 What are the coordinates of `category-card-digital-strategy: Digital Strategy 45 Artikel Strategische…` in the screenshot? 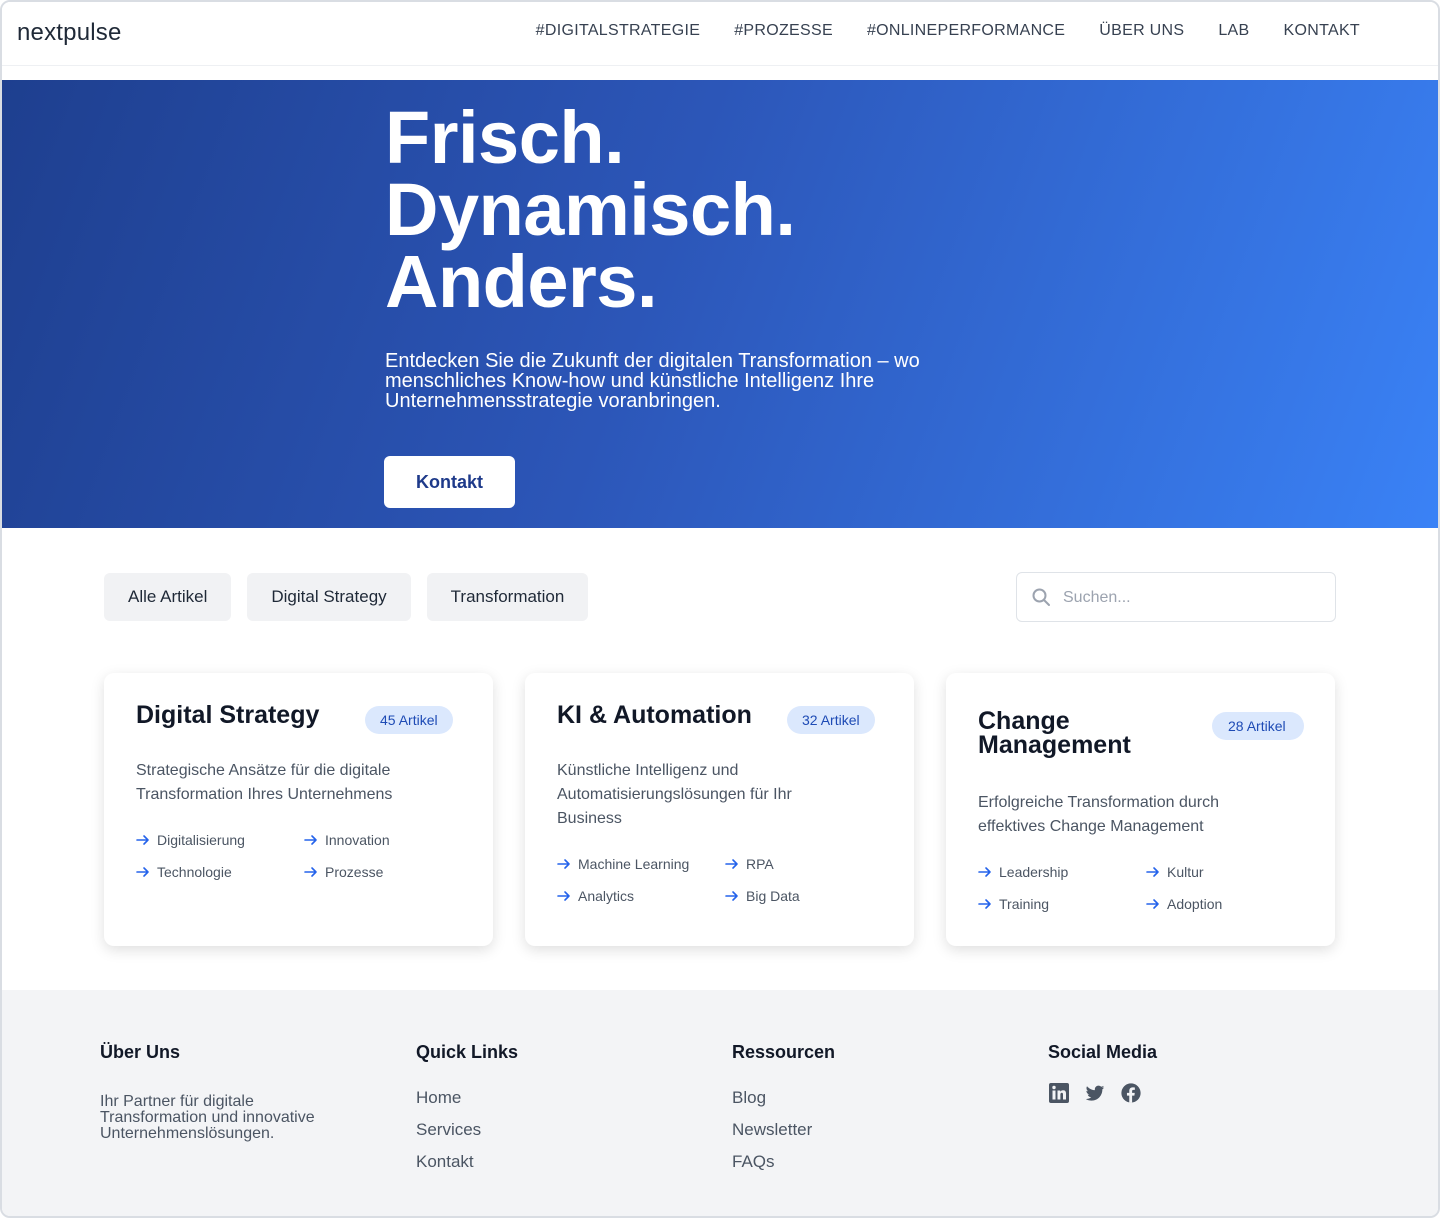 It's located at (298, 809).